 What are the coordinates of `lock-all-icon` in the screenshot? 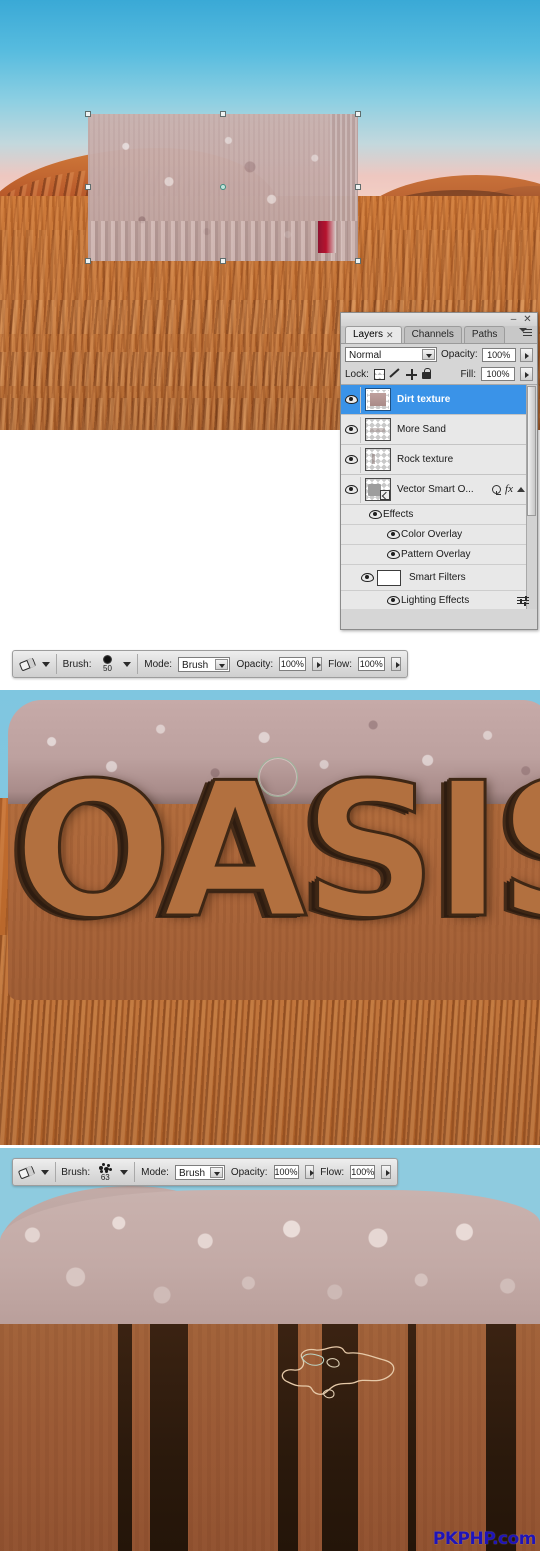 It's located at (426, 373).